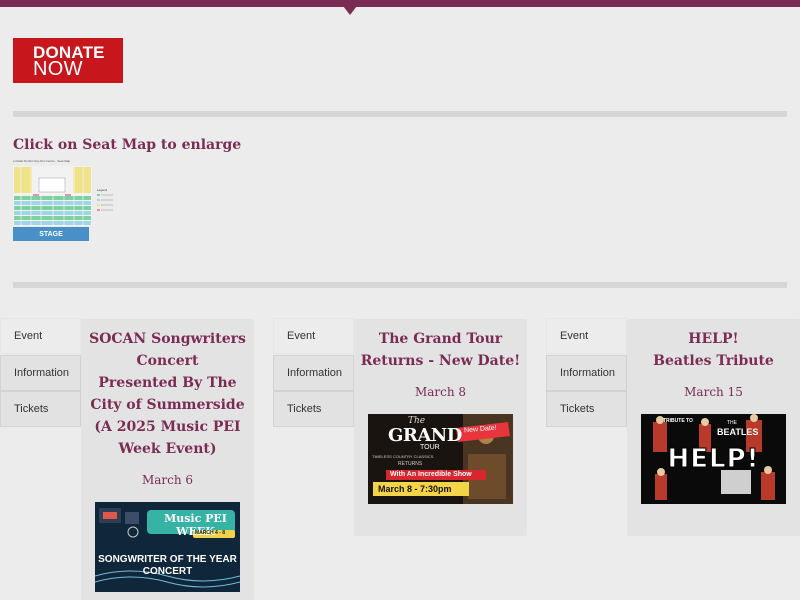 The height and width of the screenshot is (600, 800). Describe the element at coordinates (58, 68) in the screenshot. I see `donate-now-label: NOW` at that location.